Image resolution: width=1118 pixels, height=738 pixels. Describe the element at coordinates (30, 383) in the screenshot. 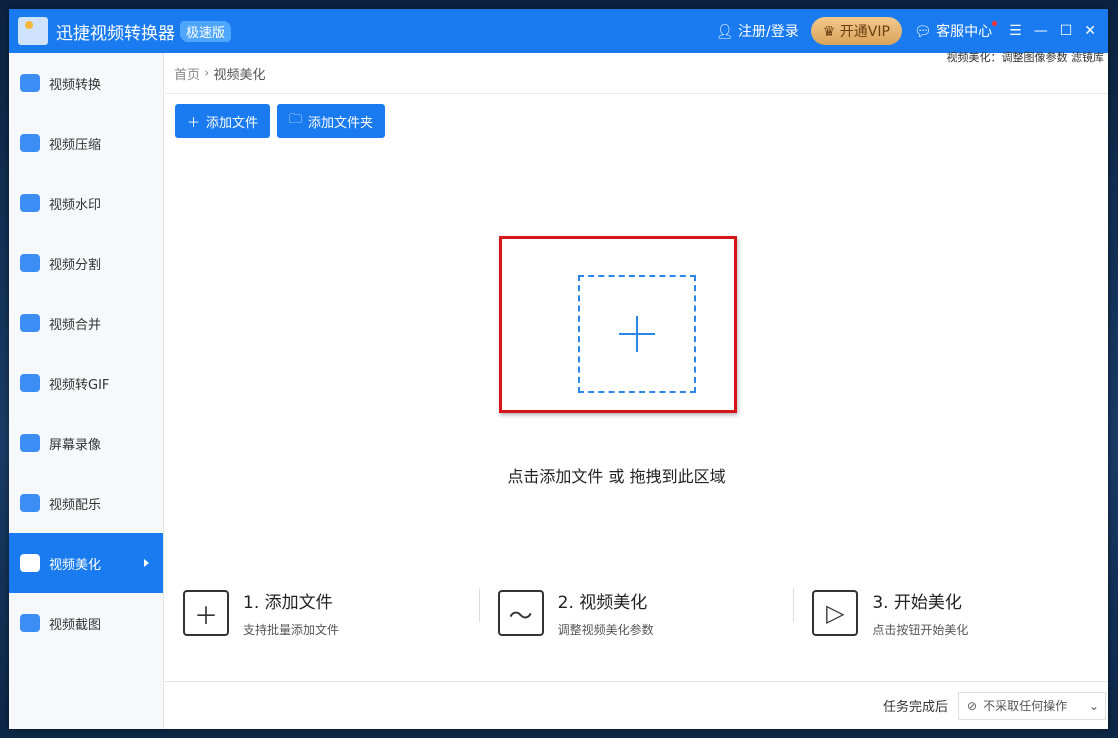

I see `gif-icon` at that location.